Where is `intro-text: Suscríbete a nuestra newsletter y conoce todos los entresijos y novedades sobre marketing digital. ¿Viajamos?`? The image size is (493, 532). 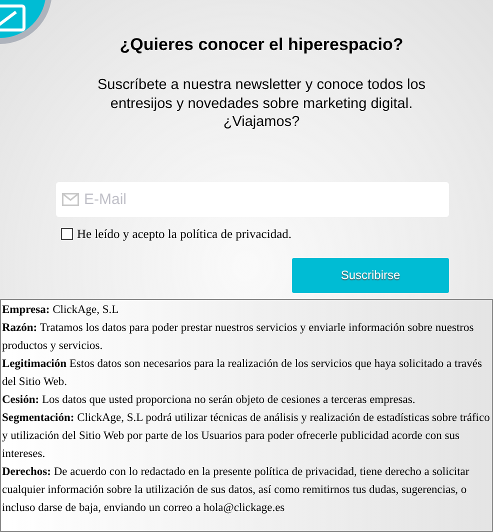 intro-text: Suscríbete a nuestra newsletter y conoce todos los entresijos y novedades sobre marketing digital. ¿Viajamos? is located at coordinates (261, 104).